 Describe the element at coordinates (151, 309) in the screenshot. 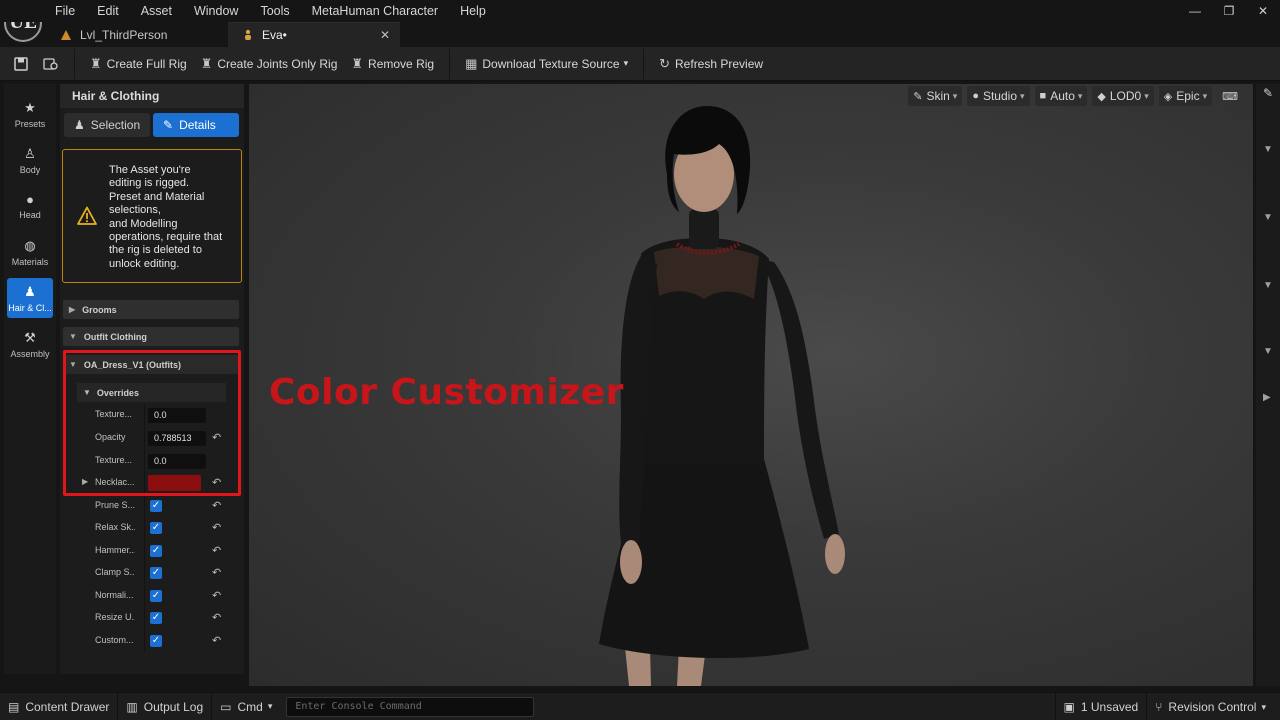

I see `category-grooms: ▶ Grooms` at that location.